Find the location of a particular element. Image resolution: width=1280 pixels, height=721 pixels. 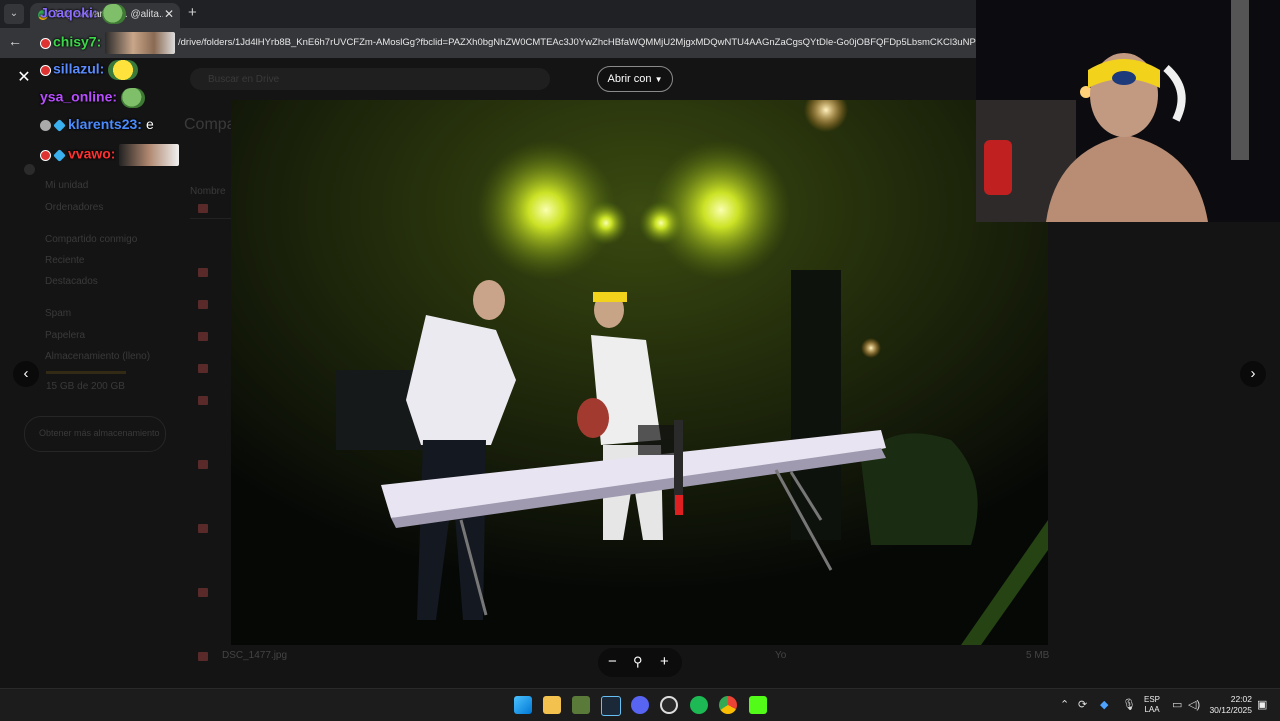

caret-down-icon: ▼ is located at coordinates (658, 79).